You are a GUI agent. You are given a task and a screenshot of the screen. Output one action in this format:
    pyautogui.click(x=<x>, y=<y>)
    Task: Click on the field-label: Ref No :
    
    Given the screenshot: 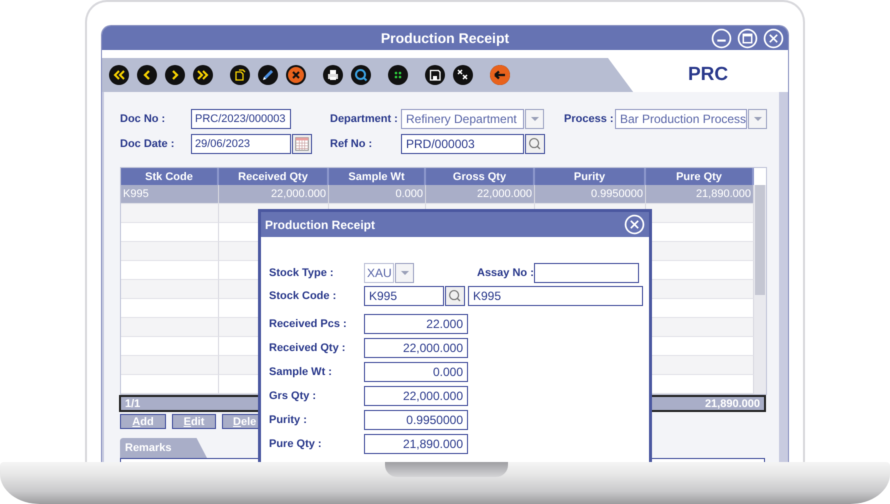 What is the action you would take?
    pyautogui.click(x=352, y=144)
    